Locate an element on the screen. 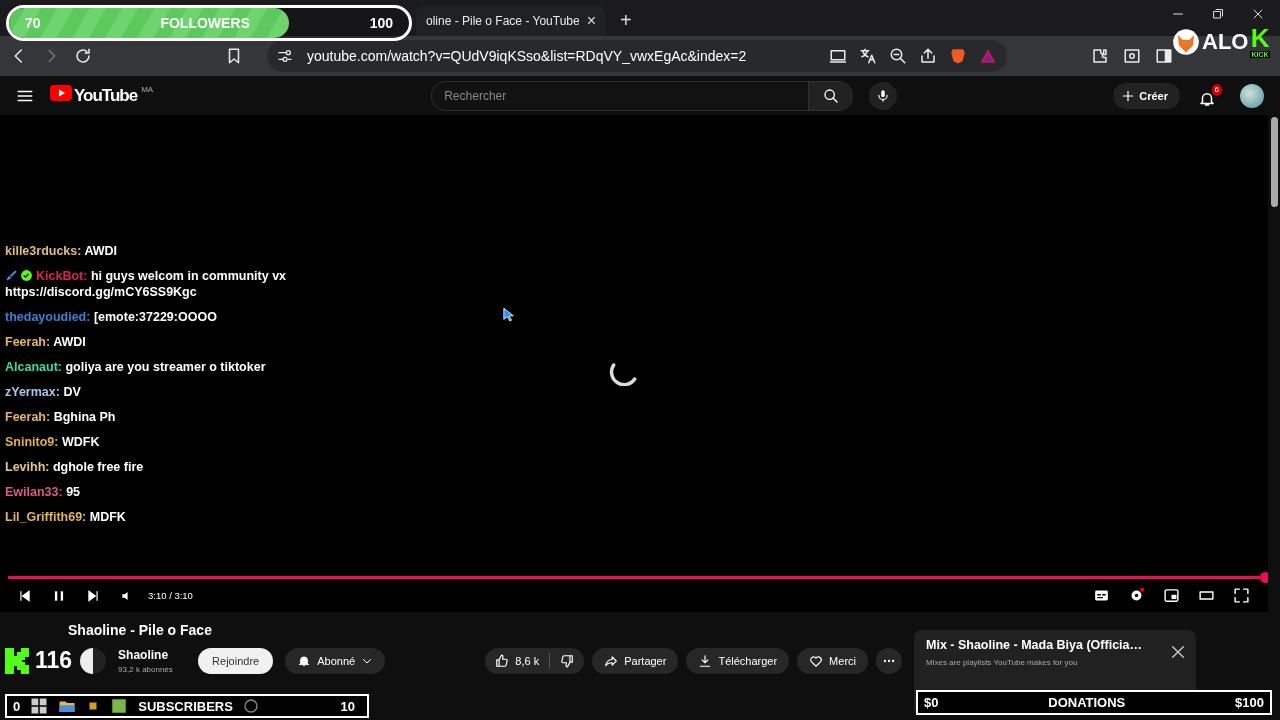 This screenshot has height=720, width=1280. youtube-logo: YouTube $^{MA}$ is located at coordinates (102, 95).